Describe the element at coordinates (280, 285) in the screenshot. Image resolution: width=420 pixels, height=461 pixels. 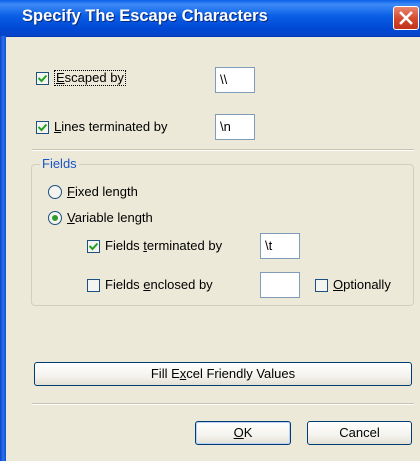
I see `fields-enclosed-field` at that location.